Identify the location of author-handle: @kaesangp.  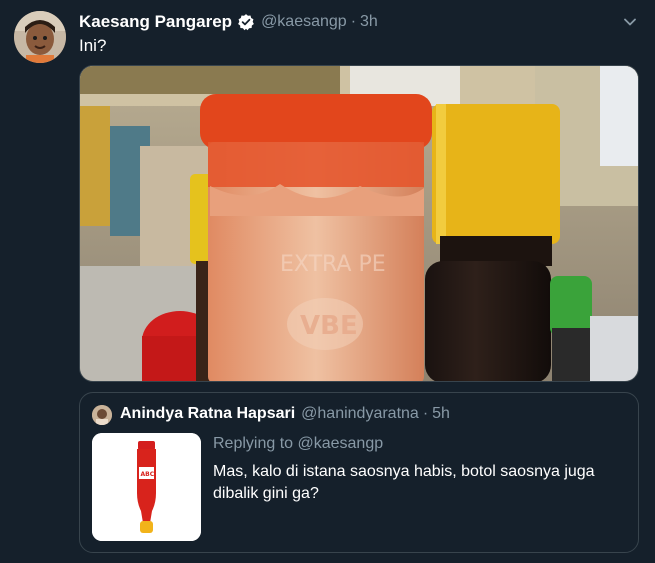
(304, 22).